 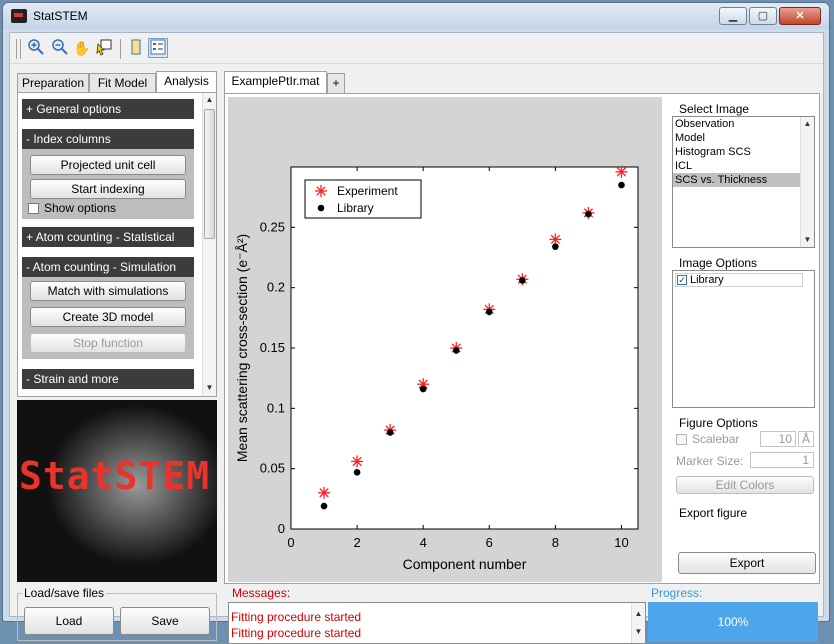 What do you see at coordinates (747, 563) in the screenshot?
I see `export-button: Export` at bounding box center [747, 563].